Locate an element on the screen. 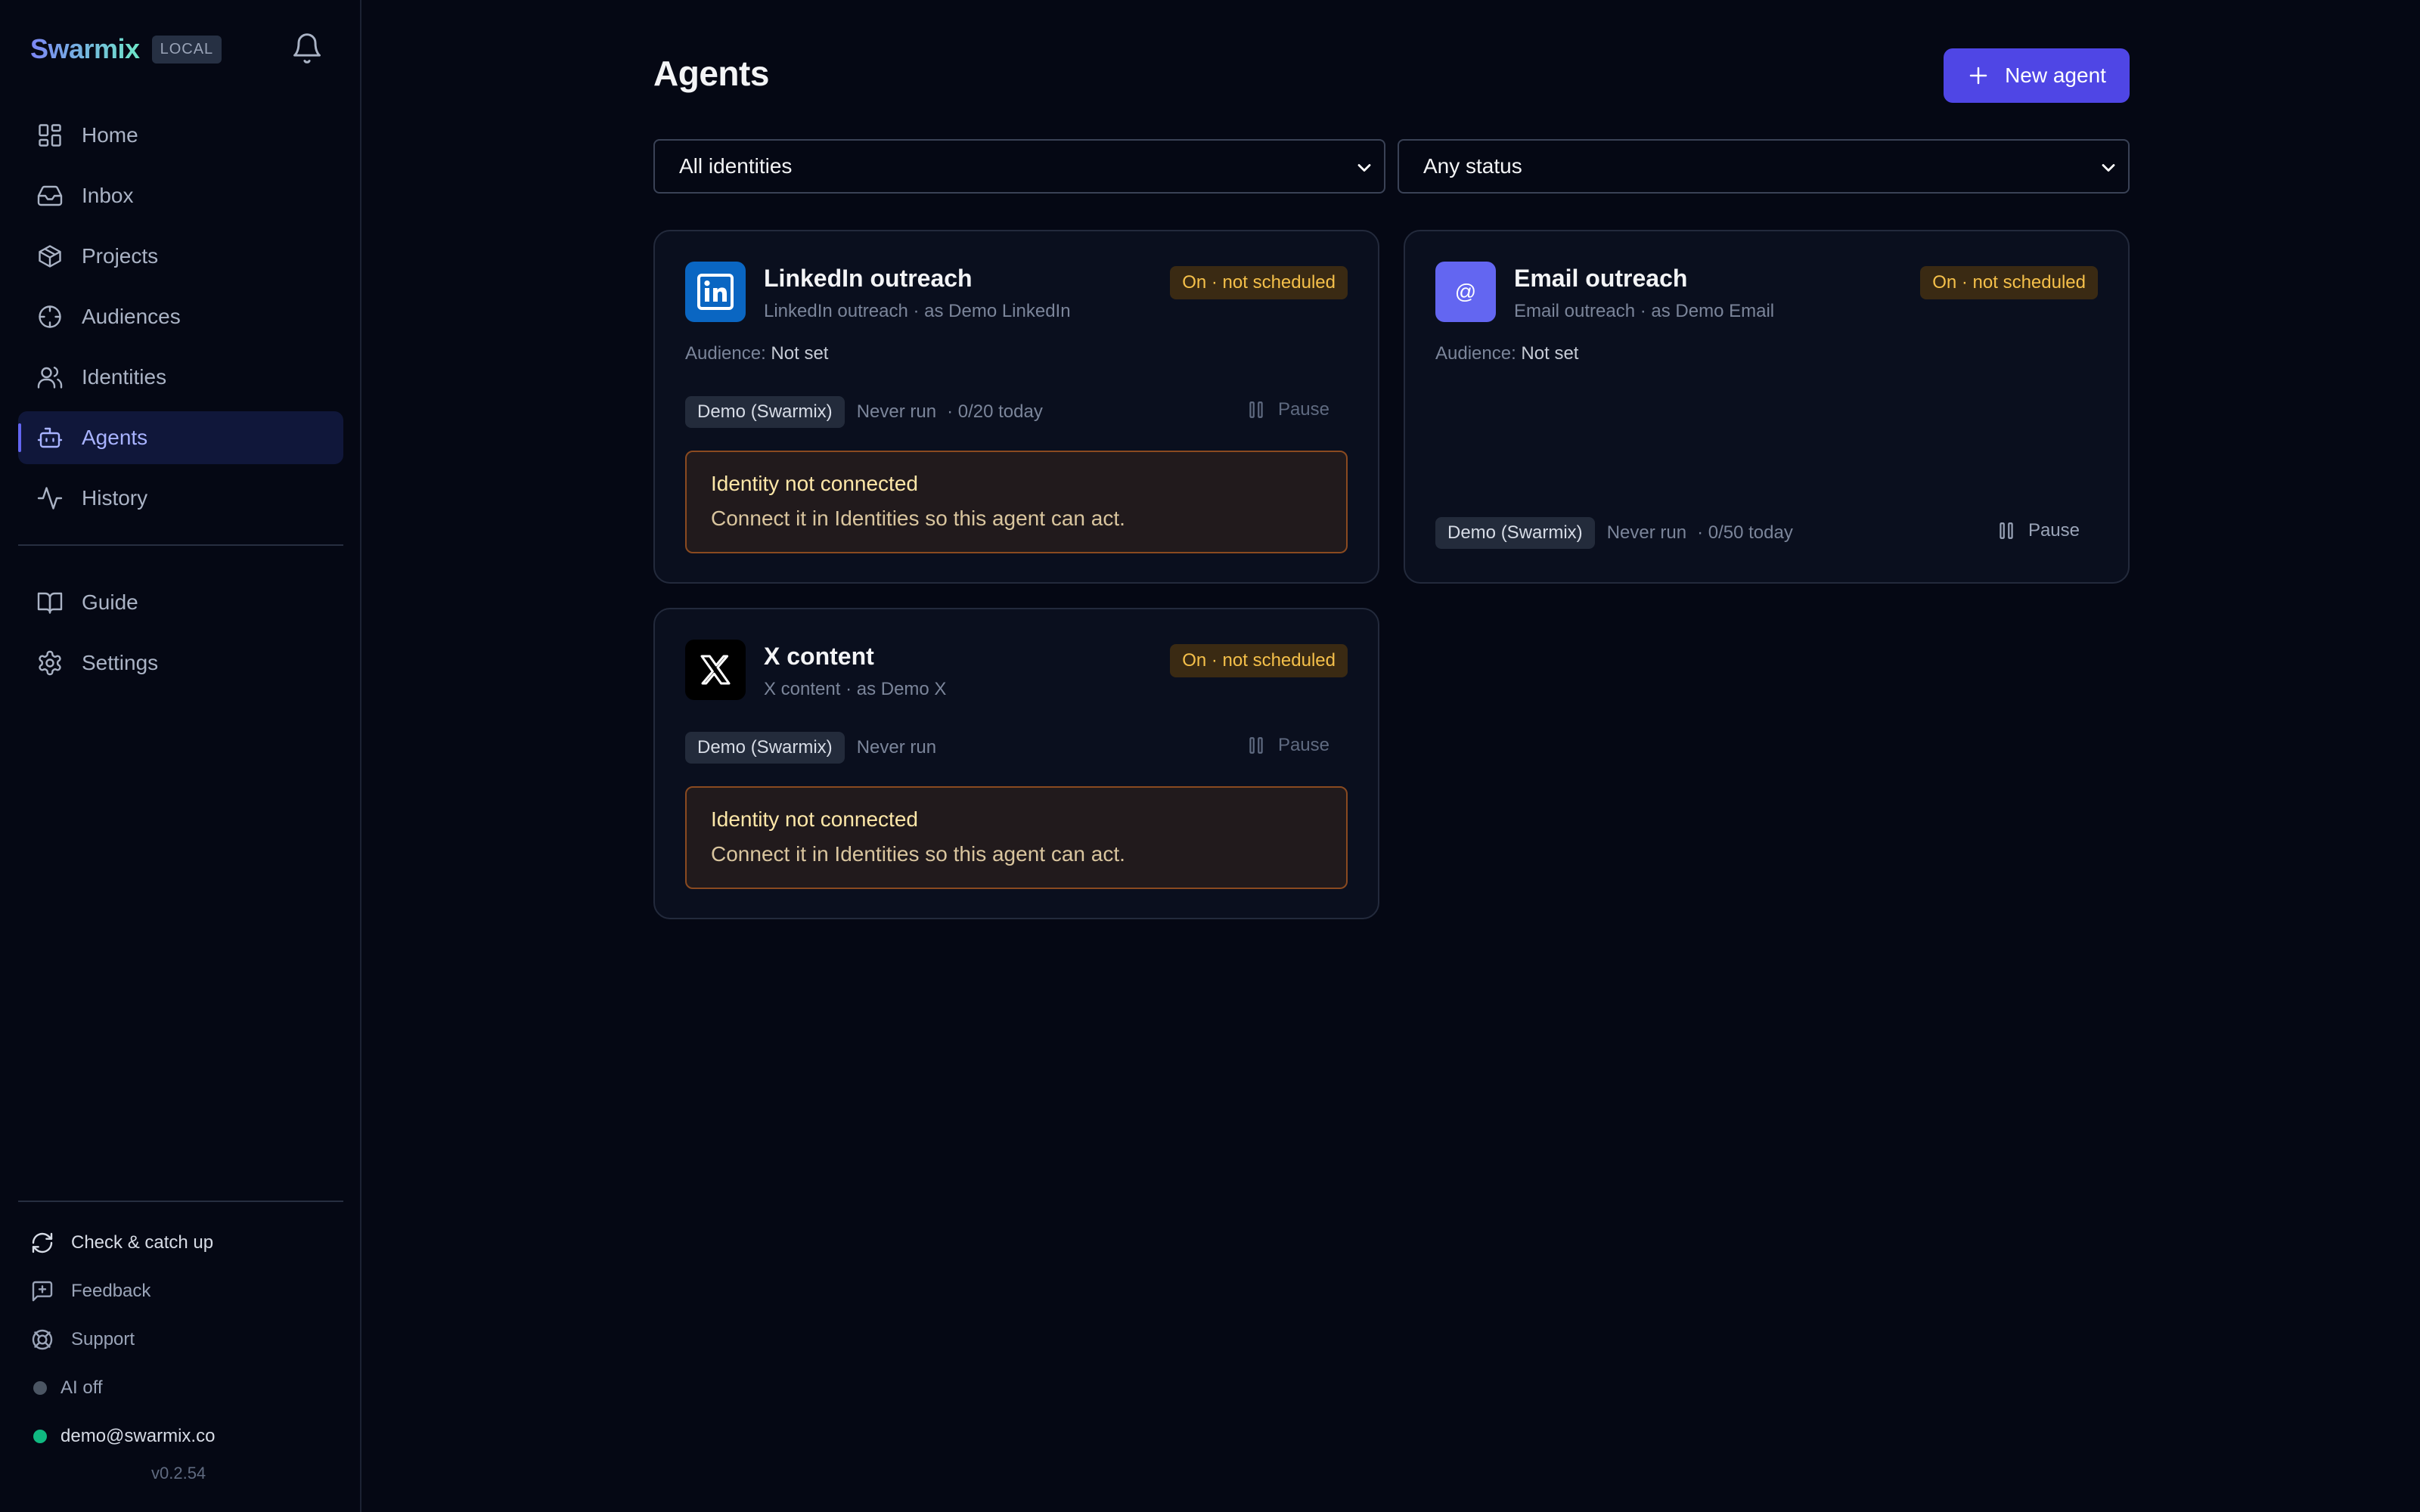 The image size is (2420, 1512). check-catch-up-label: Check & catch up is located at coordinates (142, 1242).